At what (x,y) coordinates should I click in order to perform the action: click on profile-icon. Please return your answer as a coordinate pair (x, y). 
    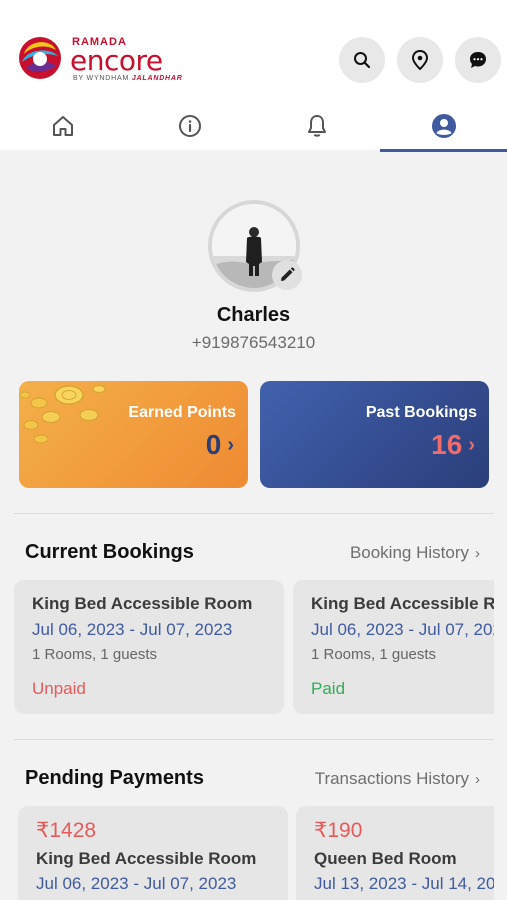
    Looking at the image, I should click on (443, 126).